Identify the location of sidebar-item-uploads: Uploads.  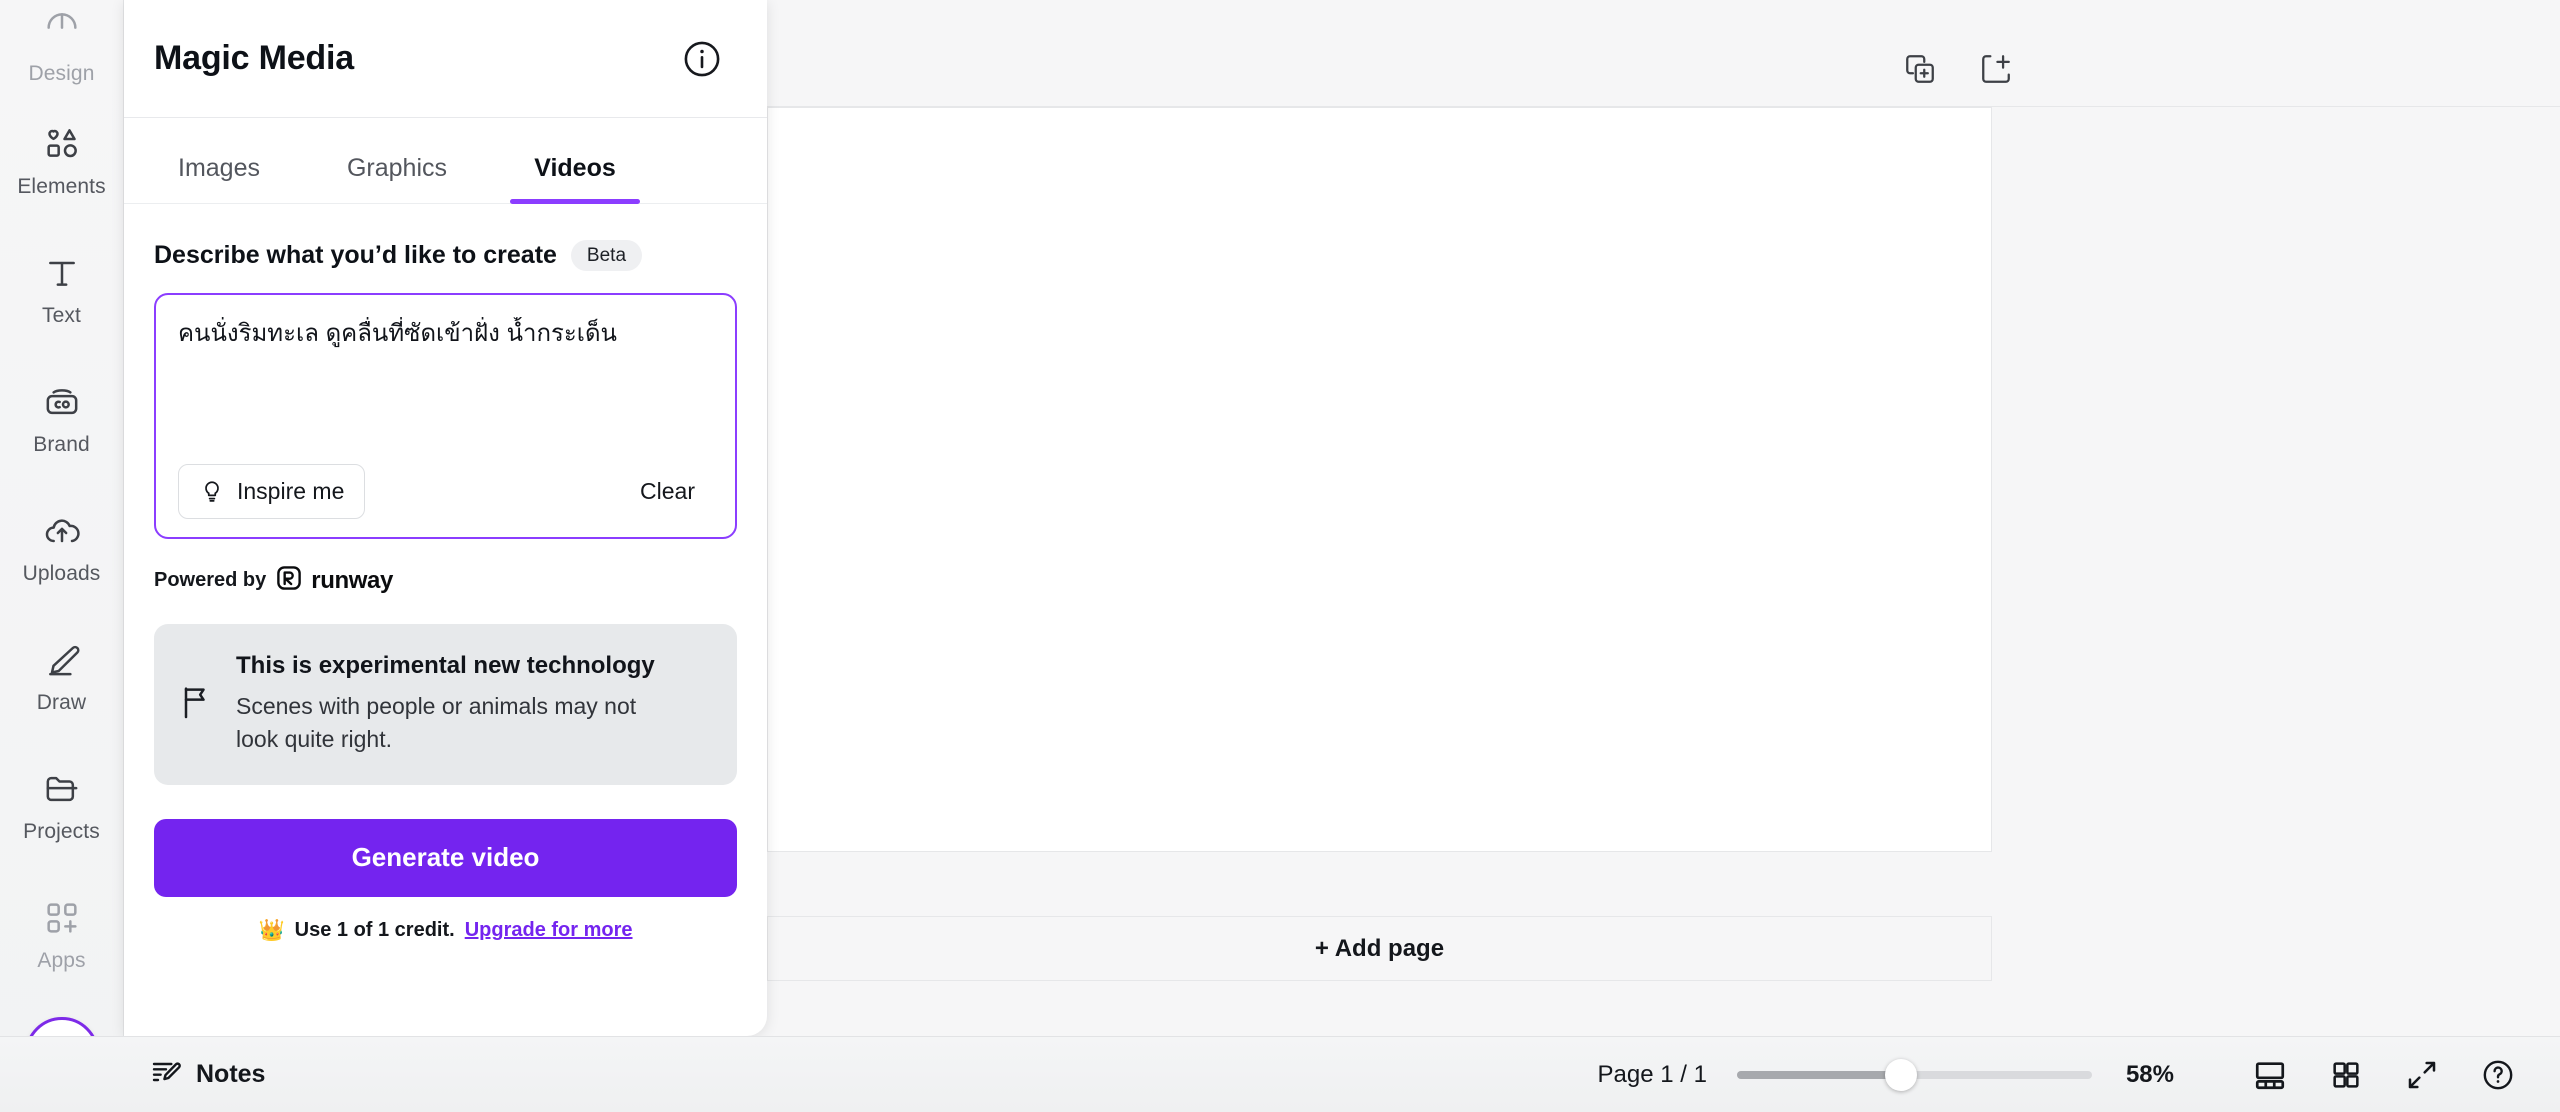
(62, 547).